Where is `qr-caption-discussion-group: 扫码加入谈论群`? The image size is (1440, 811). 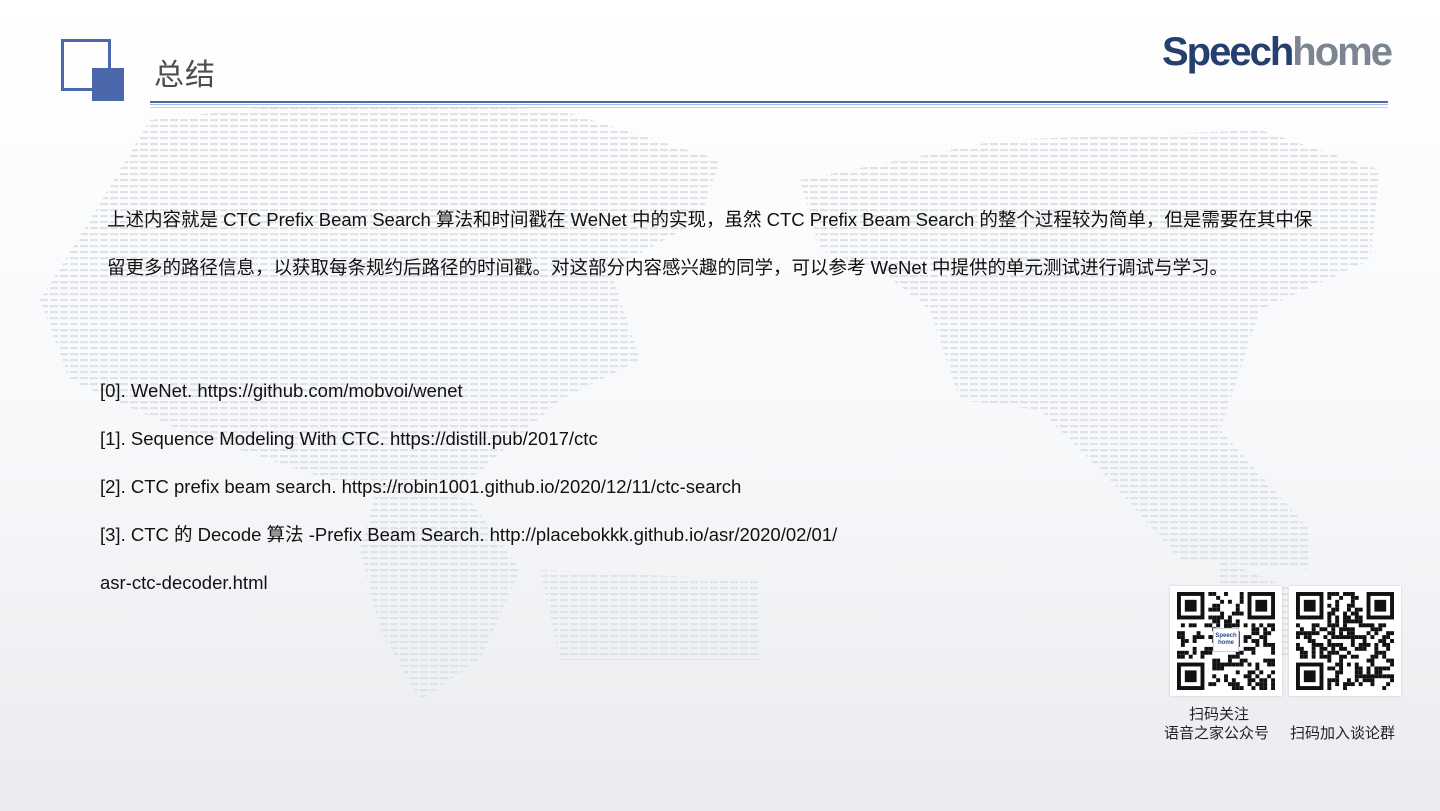
qr-caption-discussion-group: 扫码加入谈论群 is located at coordinates (1343, 733).